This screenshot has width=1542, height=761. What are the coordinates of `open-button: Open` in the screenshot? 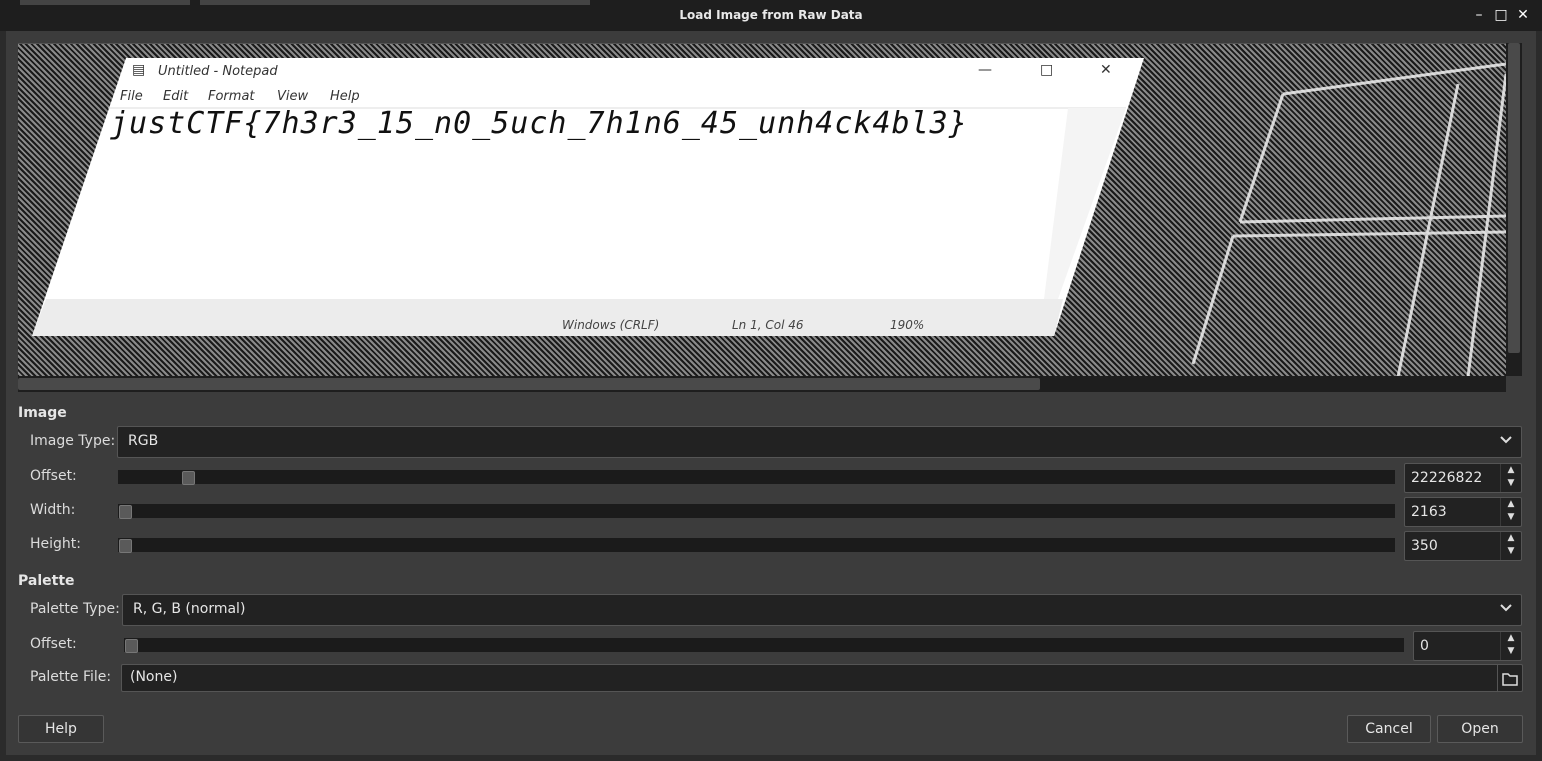 It's located at (1480, 729).